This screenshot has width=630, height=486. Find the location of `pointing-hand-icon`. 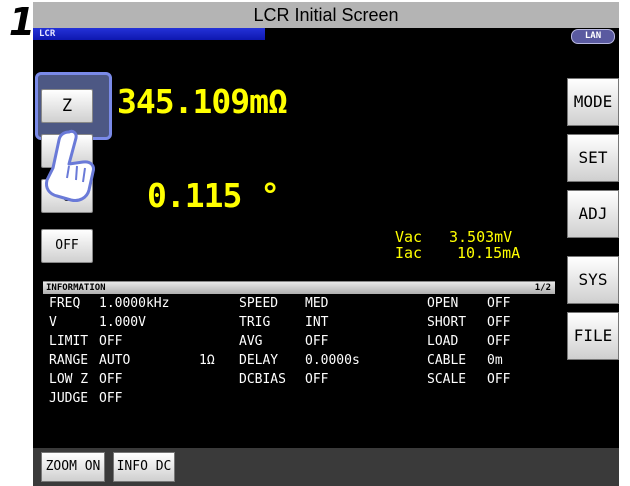

pointing-hand-icon is located at coordinates (70, 165).